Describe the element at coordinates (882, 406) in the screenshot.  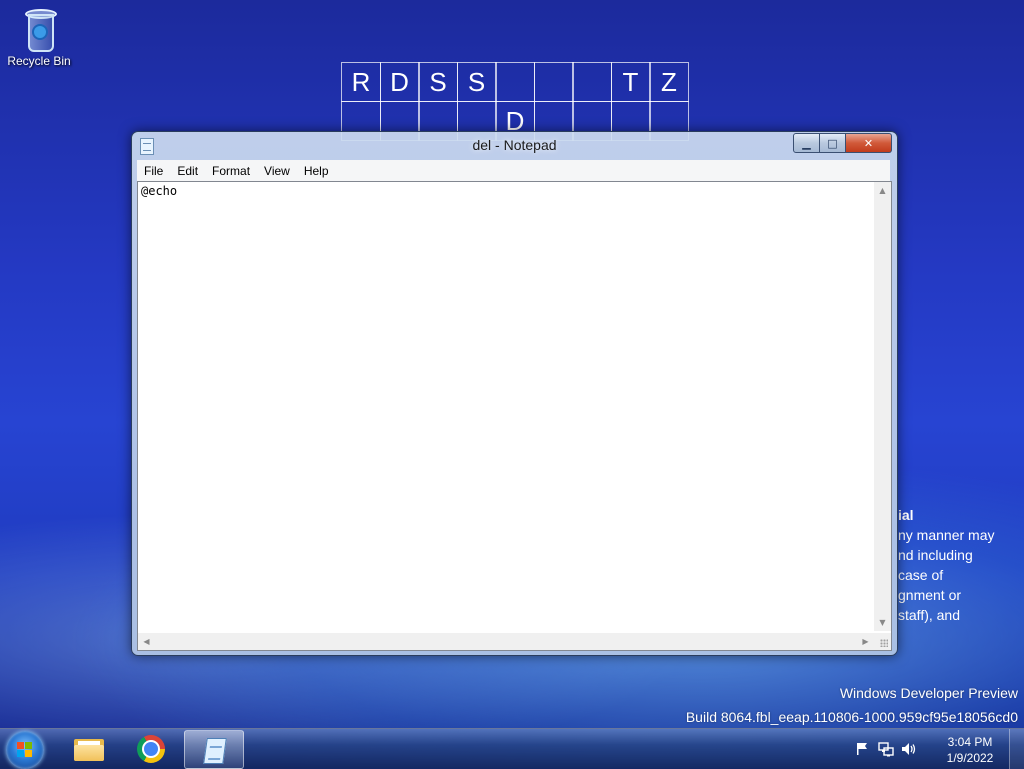
I see `vertical-scrollbar: ▲ ▼` at that location.